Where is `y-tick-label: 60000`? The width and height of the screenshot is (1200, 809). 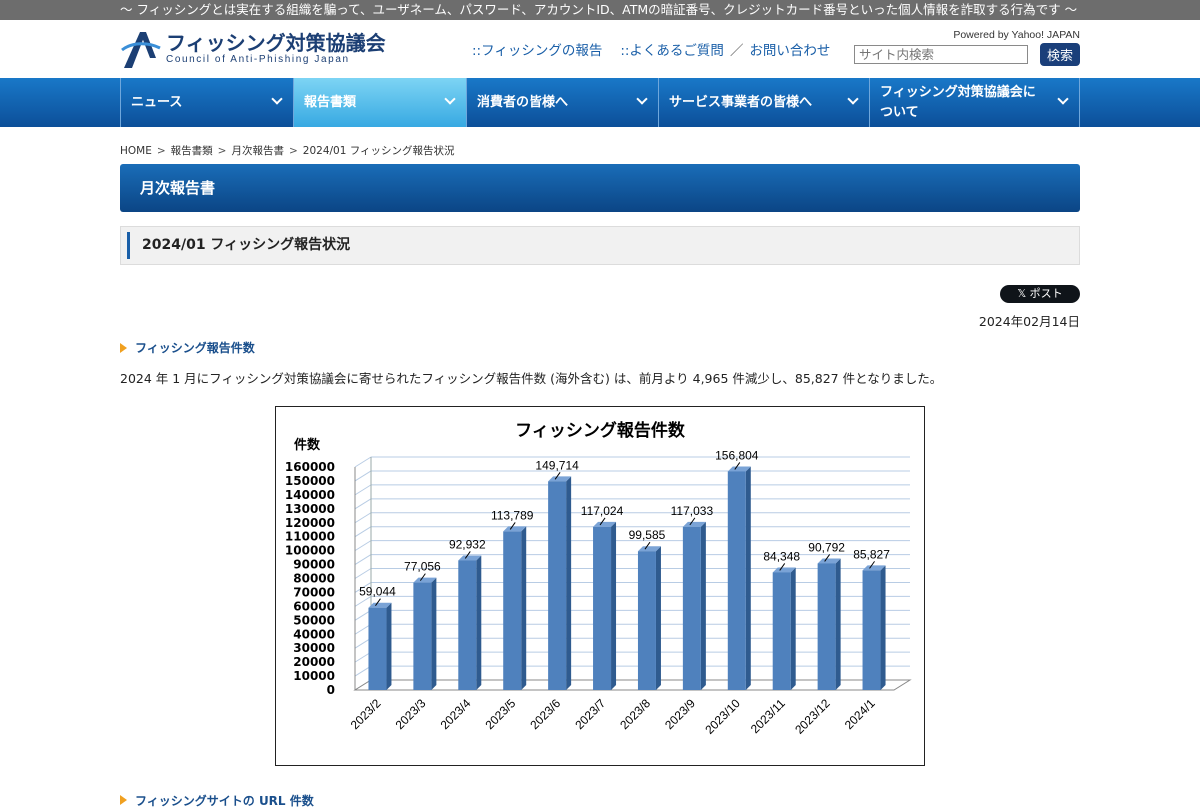 y-tick-label: 60000 is located at coordinates (314, 606).